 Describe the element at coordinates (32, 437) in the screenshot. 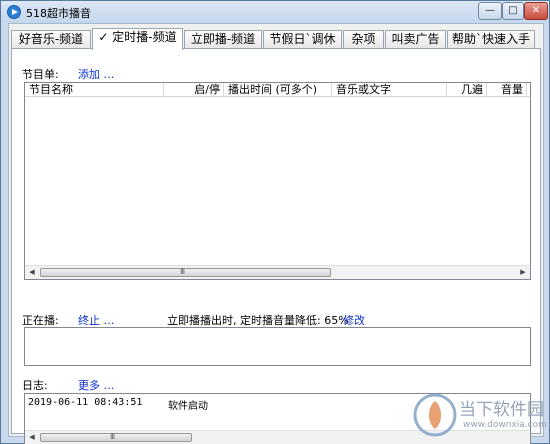

I see `log-scroll-left-arrow-icon: ◀` at that location.